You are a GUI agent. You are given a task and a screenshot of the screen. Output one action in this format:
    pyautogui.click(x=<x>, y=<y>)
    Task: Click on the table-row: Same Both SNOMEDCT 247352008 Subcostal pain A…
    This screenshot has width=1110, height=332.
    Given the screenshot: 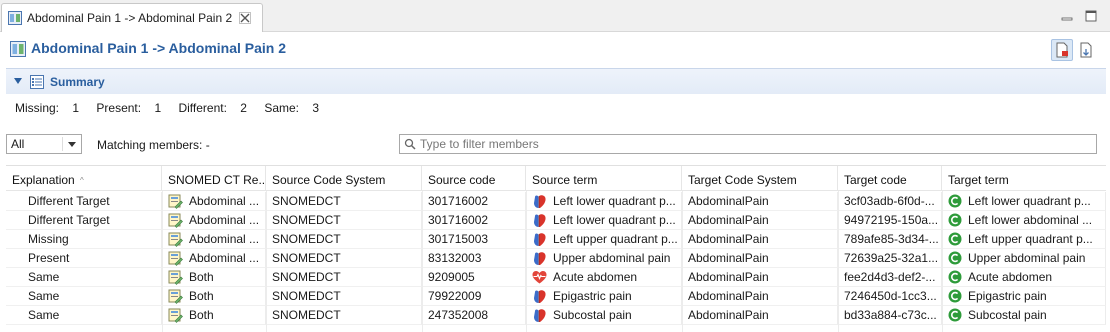 What is the action you would take?
    pyautogui.click(x=556, y=315)
    